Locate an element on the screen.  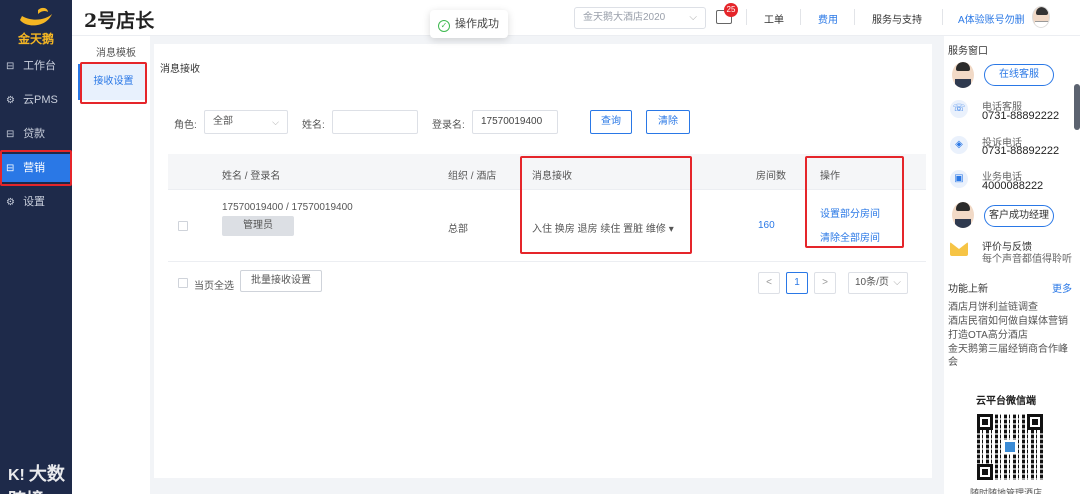
prev-page-button: < is located at coordinates (769, 283).